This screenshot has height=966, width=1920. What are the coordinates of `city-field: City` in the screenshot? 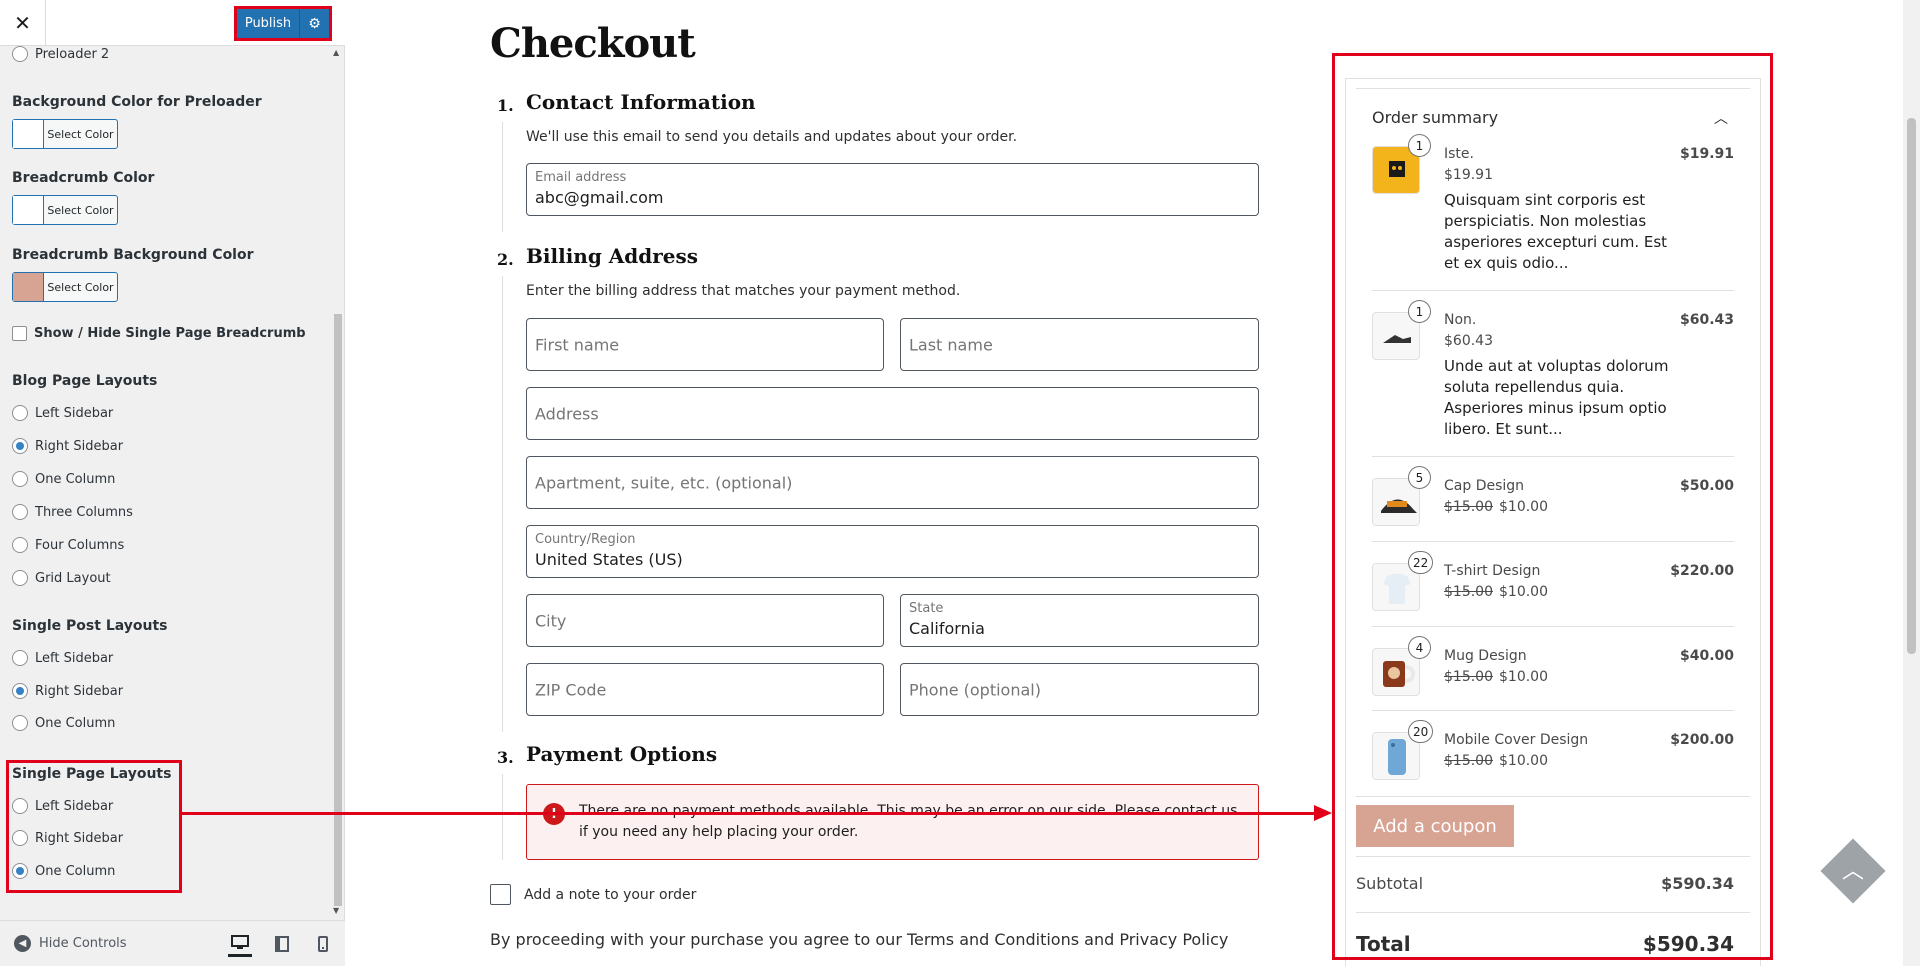 It's located at (705, 620).